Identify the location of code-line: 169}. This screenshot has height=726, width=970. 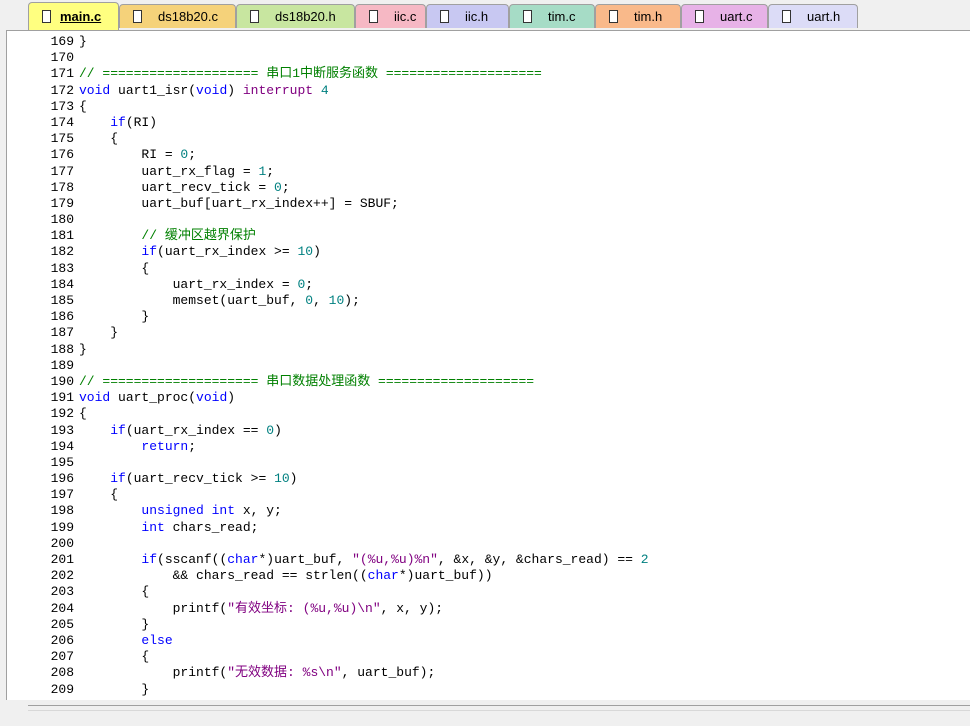
(488, 42).